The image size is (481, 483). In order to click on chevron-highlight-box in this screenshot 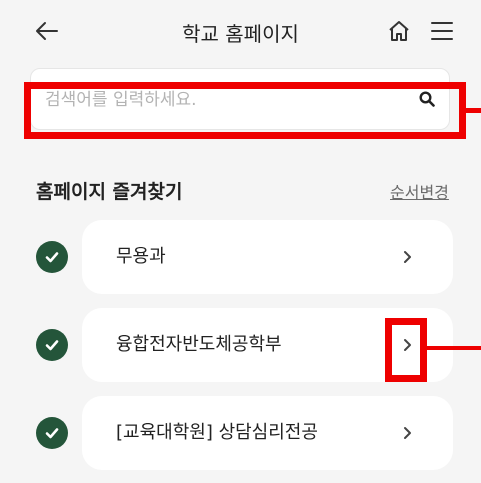, I will do `click(406, 350)`.